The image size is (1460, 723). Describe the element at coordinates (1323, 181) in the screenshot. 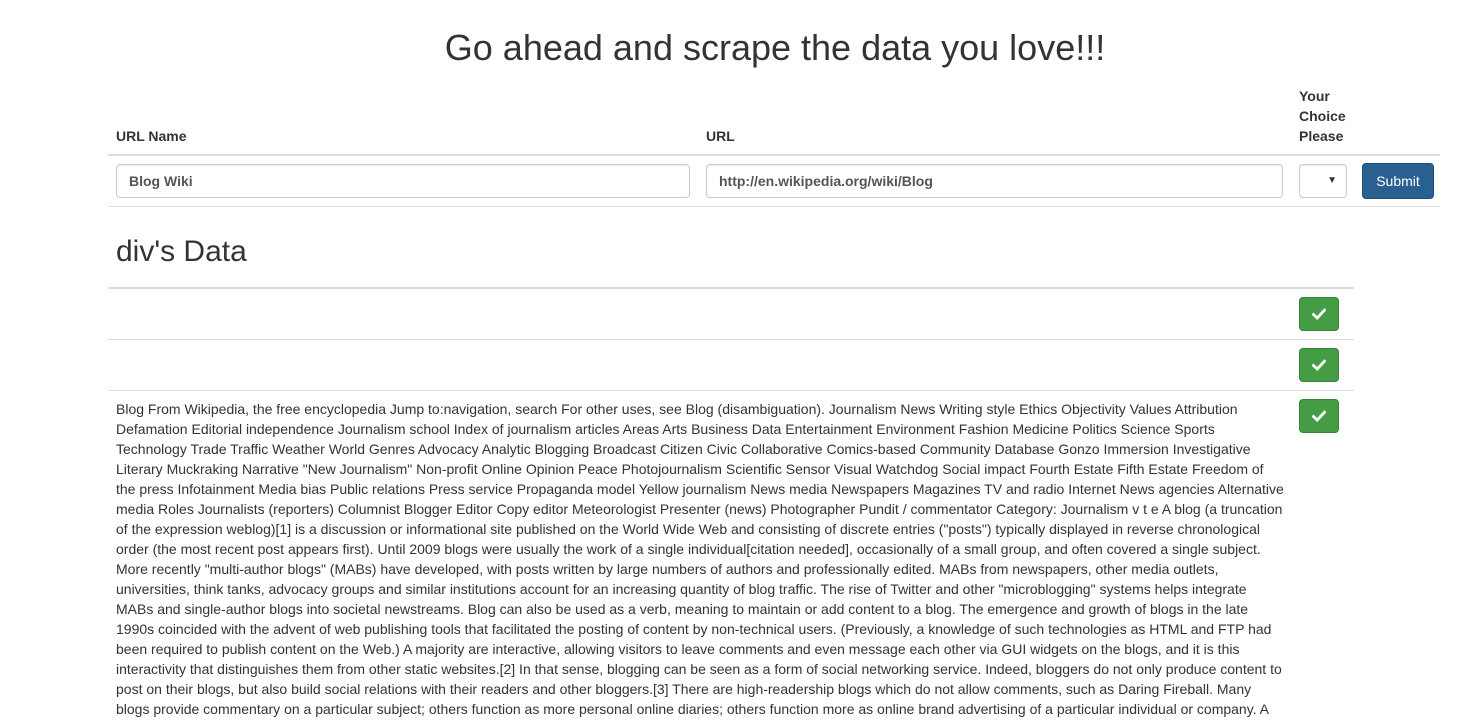

I see `choice-select: ▼` at that location.